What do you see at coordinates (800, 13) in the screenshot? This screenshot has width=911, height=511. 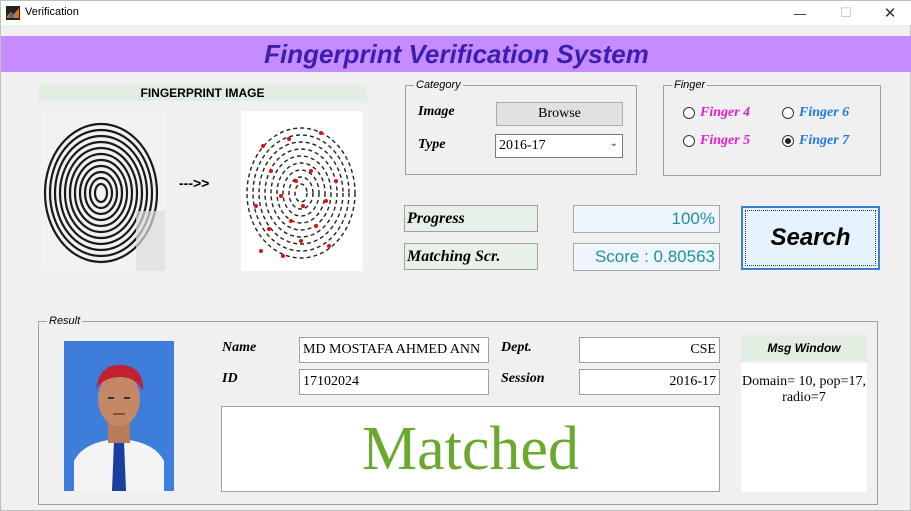 I see `minimize-button: —` at bounding box center [800, 13].